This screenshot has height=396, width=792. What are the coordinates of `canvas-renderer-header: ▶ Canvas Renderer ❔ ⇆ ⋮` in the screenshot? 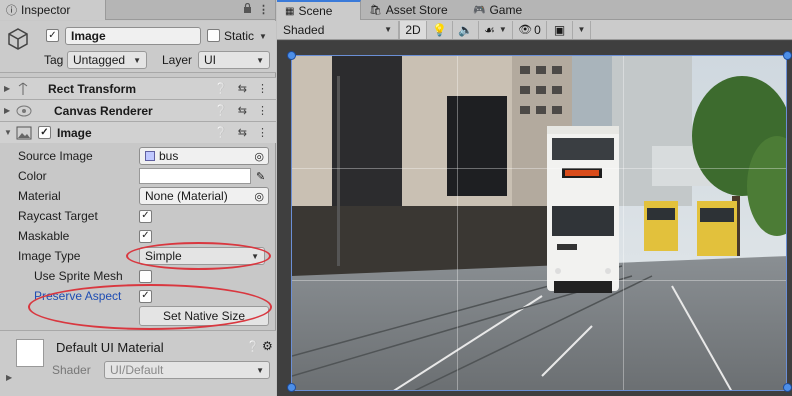 It's located at (138, 110).